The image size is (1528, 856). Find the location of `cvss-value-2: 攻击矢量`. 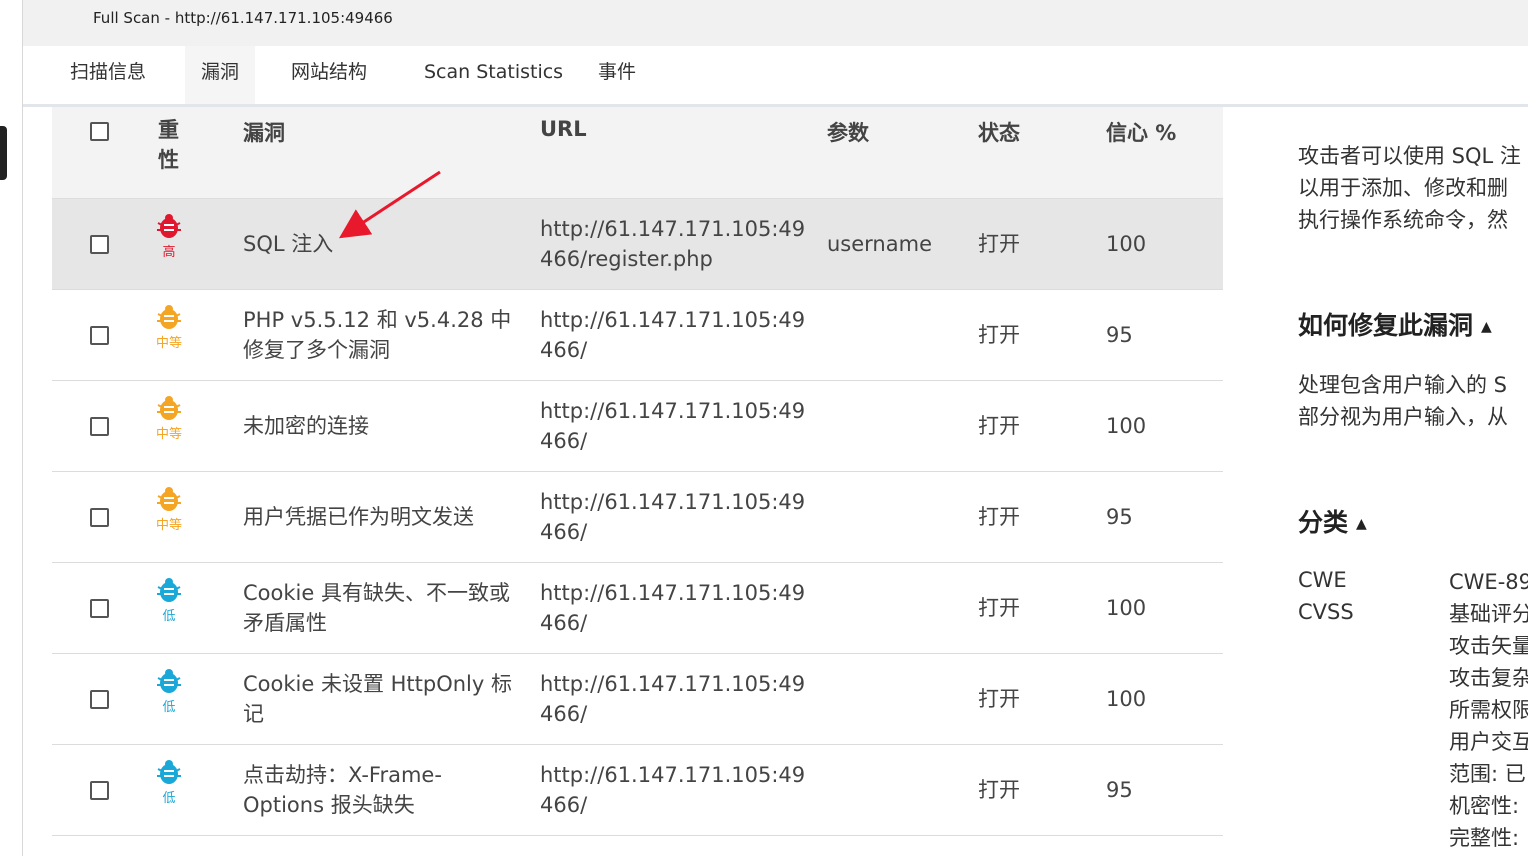

cvss-value-2: 攻击矢量 is located at coordinates (1488, 646).